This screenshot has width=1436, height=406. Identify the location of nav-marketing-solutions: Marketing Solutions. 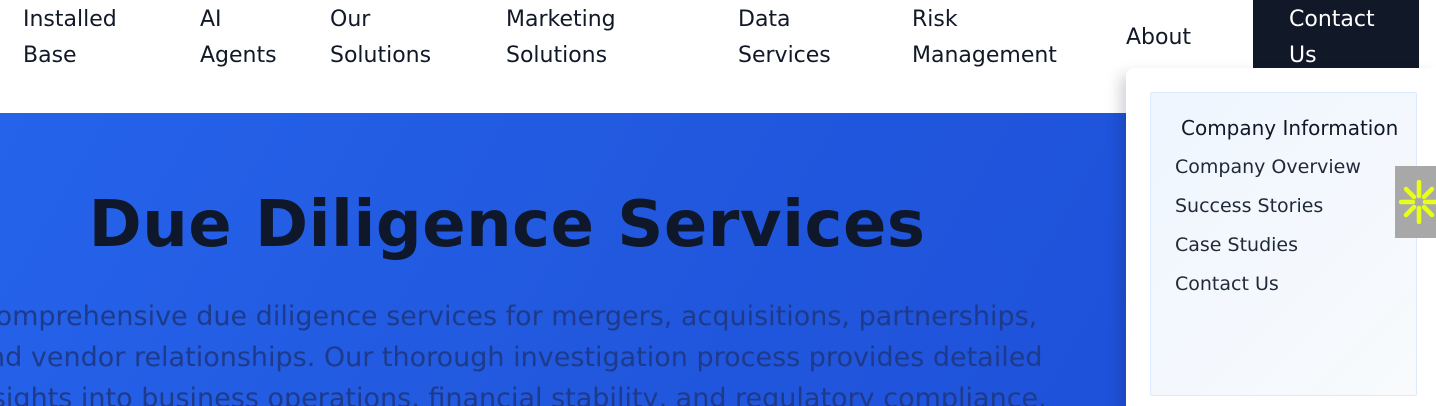
(561, 38).